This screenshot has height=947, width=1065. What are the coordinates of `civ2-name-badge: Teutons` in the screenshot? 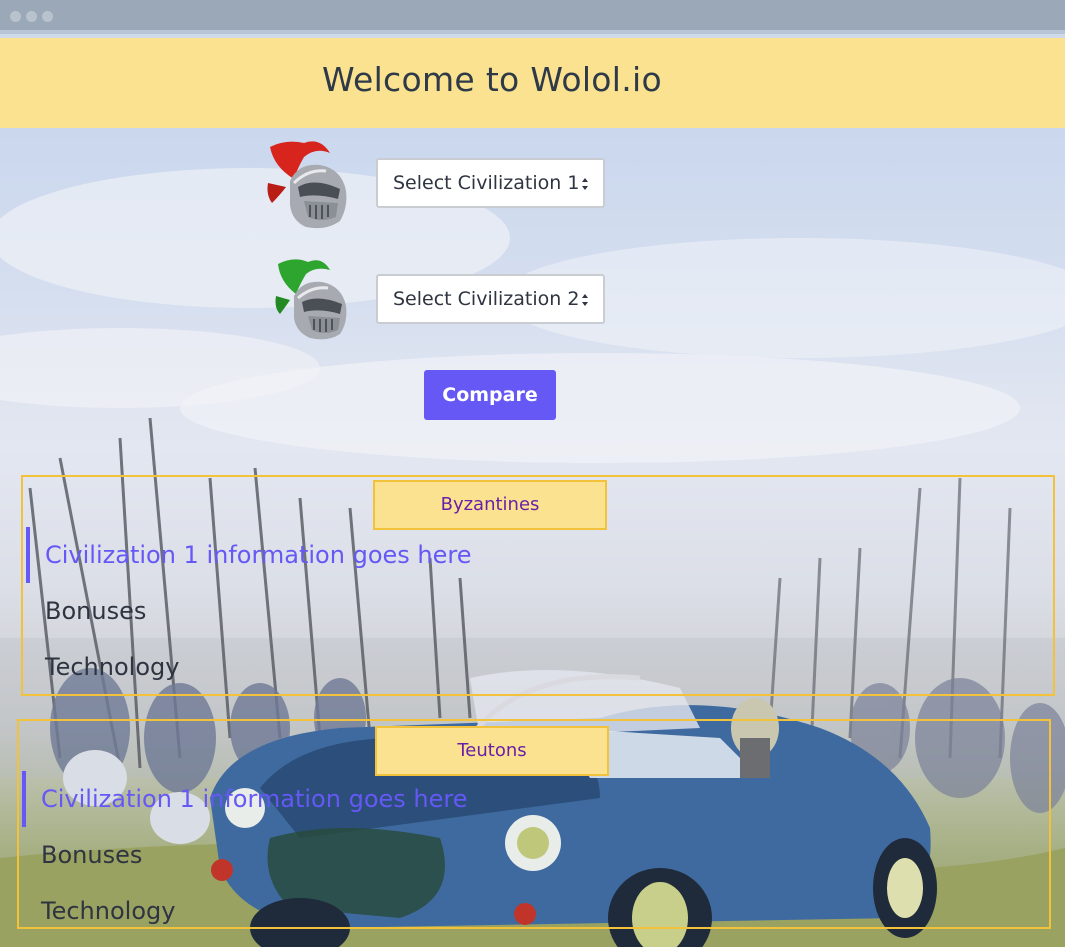 It's located at (492, 751).